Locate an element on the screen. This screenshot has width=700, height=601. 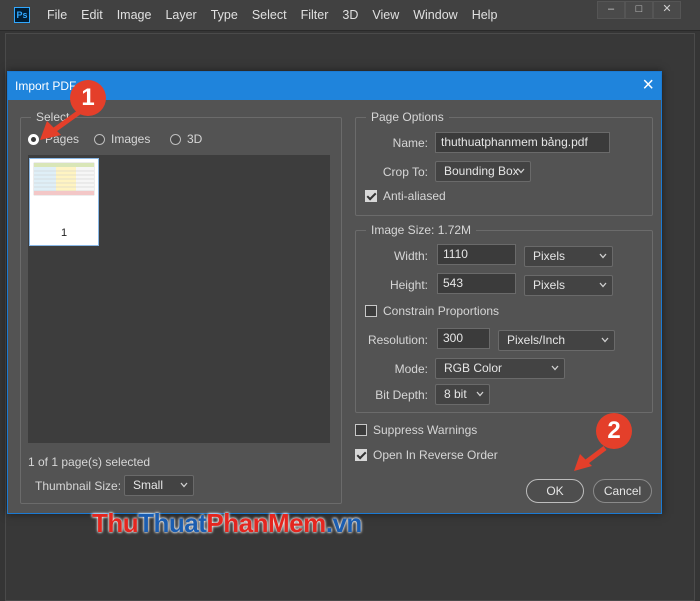
images-label: Images is located at coordinates (130, 139).